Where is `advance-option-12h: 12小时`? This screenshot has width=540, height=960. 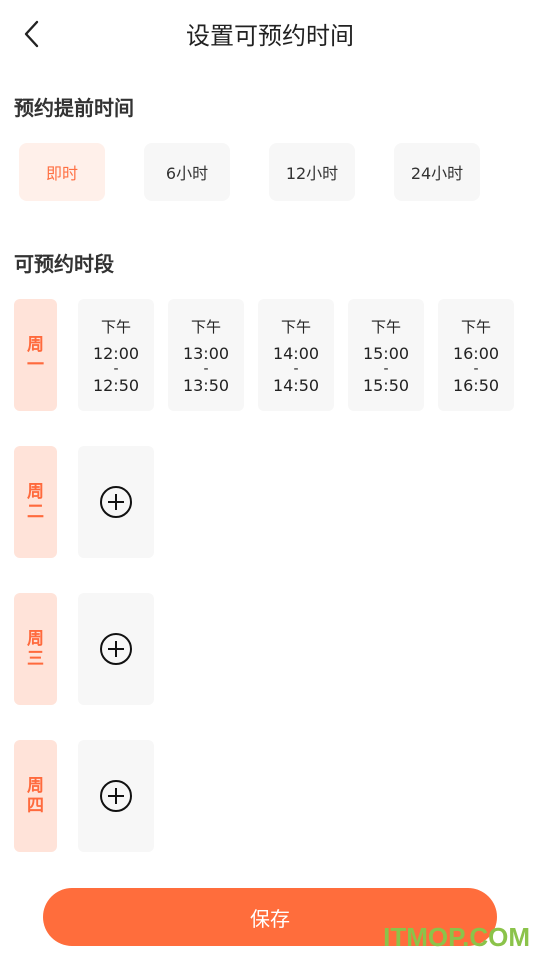 advance-option-12h: 12小时 is located at coordinates (312, 172).